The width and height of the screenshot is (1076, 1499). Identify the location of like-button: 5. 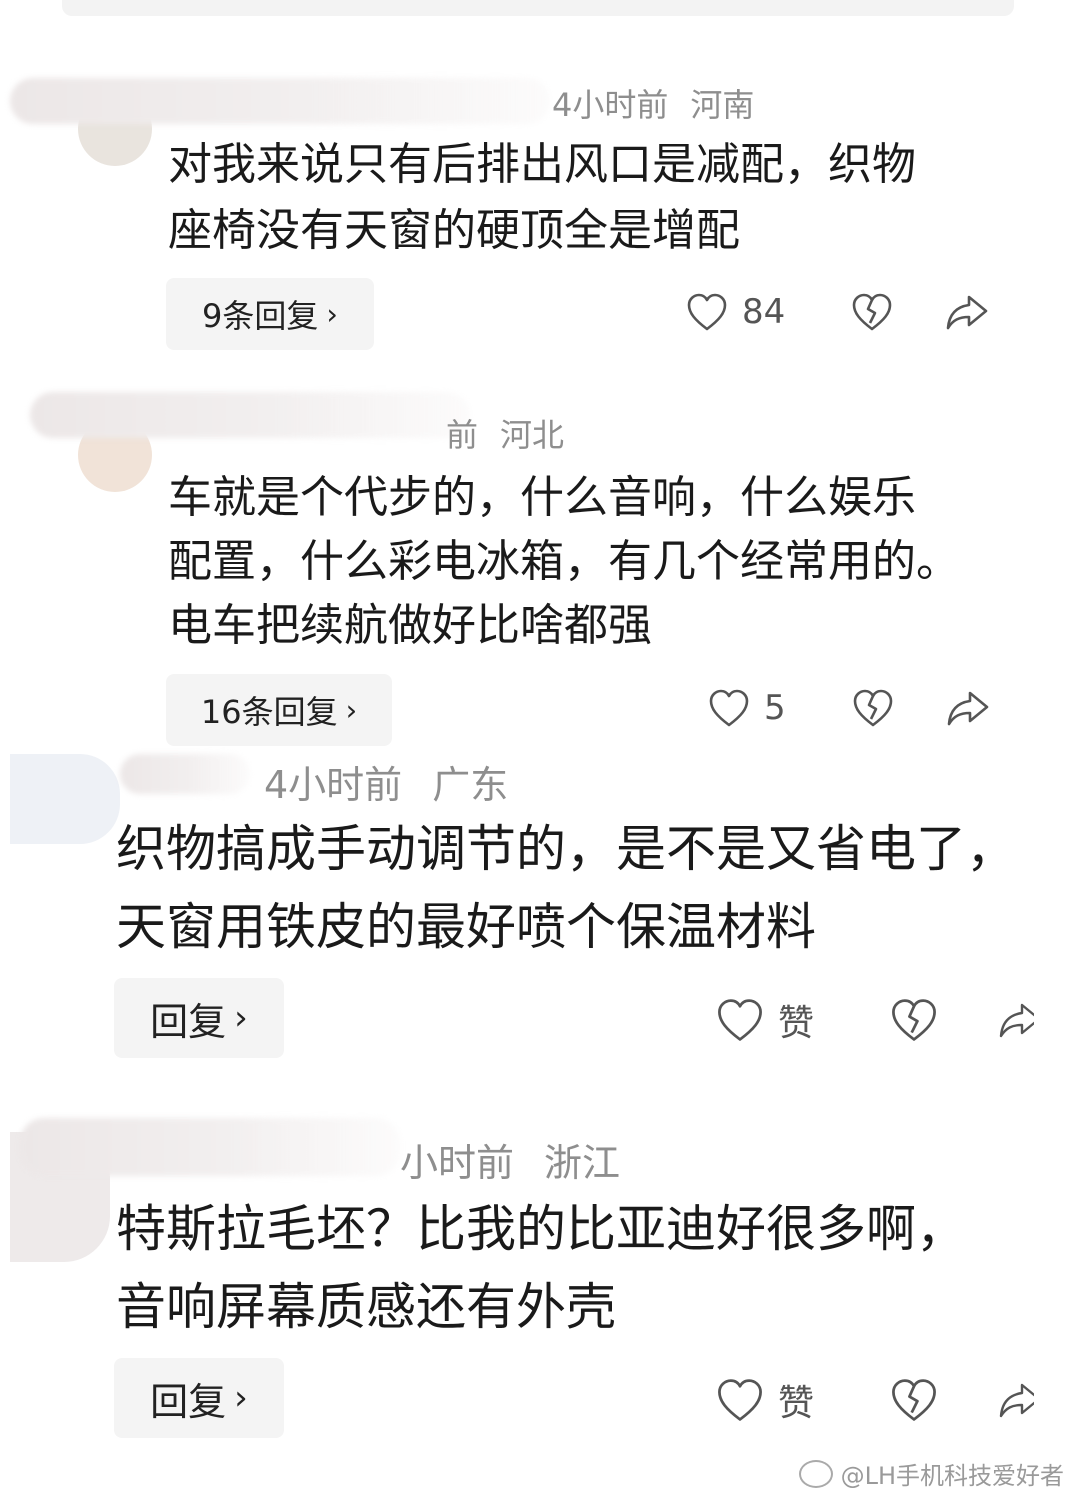
(747, 708).